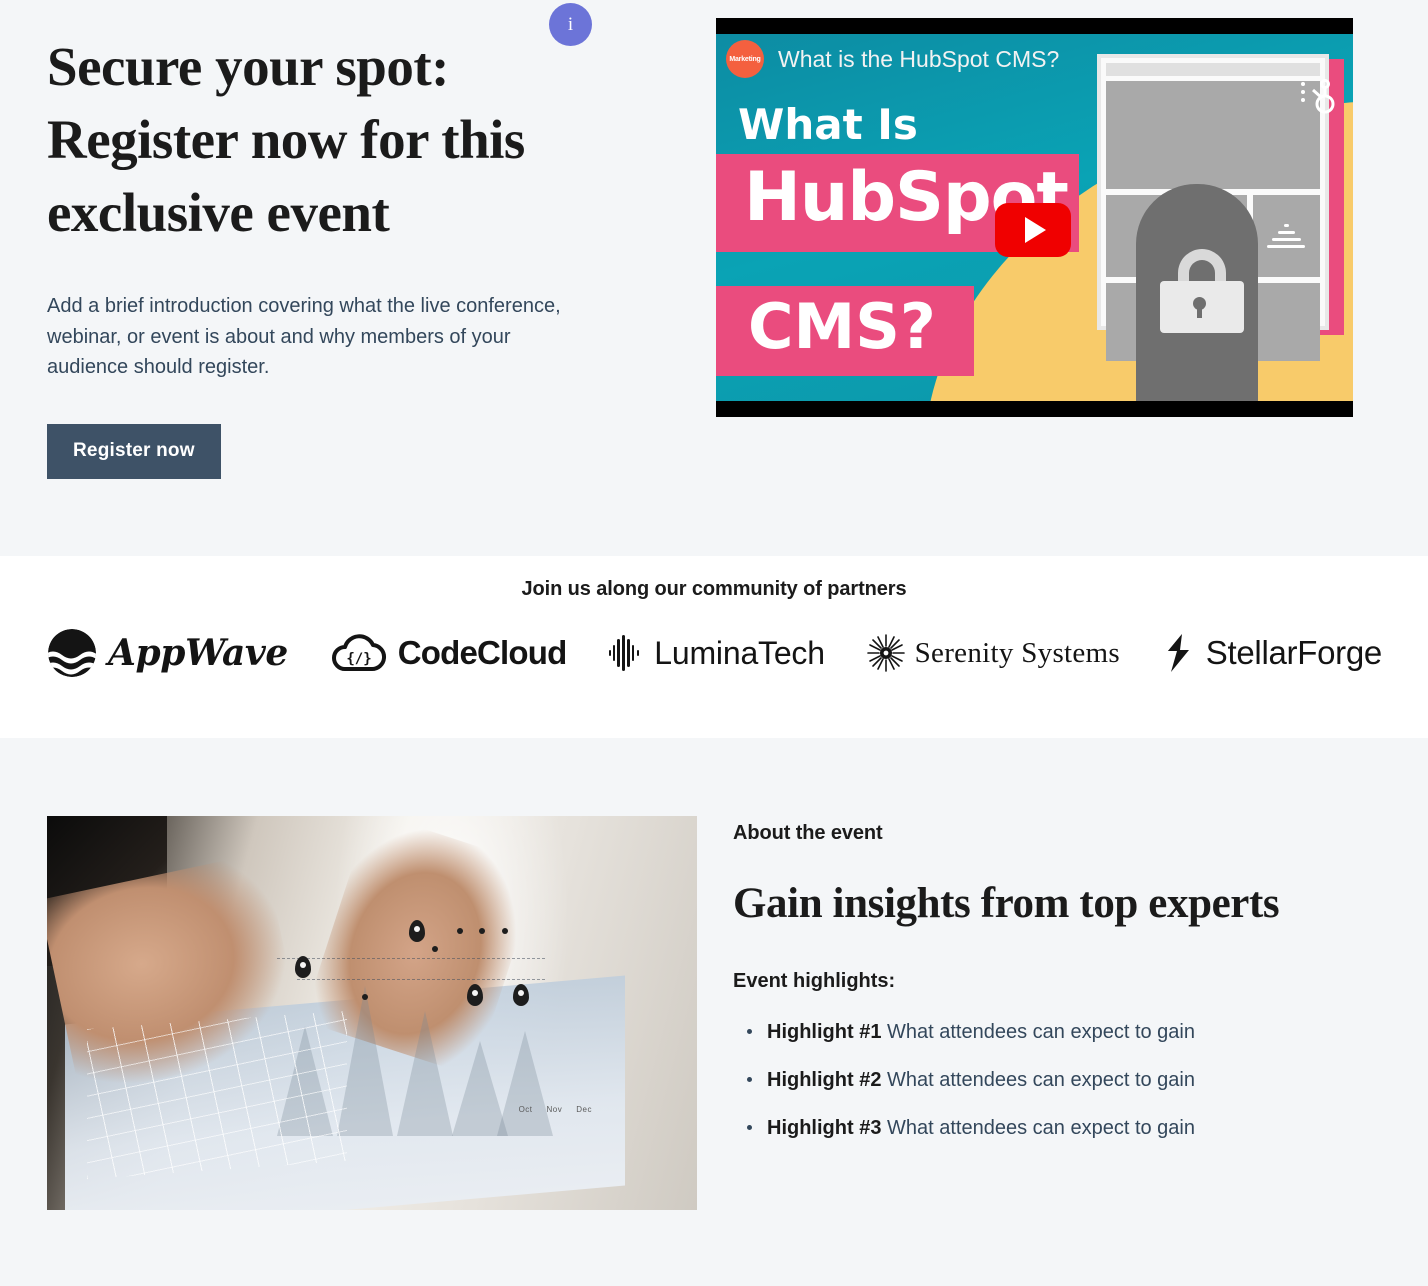 This screenshot has width=1428, height=1286. I want to click on starburst-icon, so click(885, 653).